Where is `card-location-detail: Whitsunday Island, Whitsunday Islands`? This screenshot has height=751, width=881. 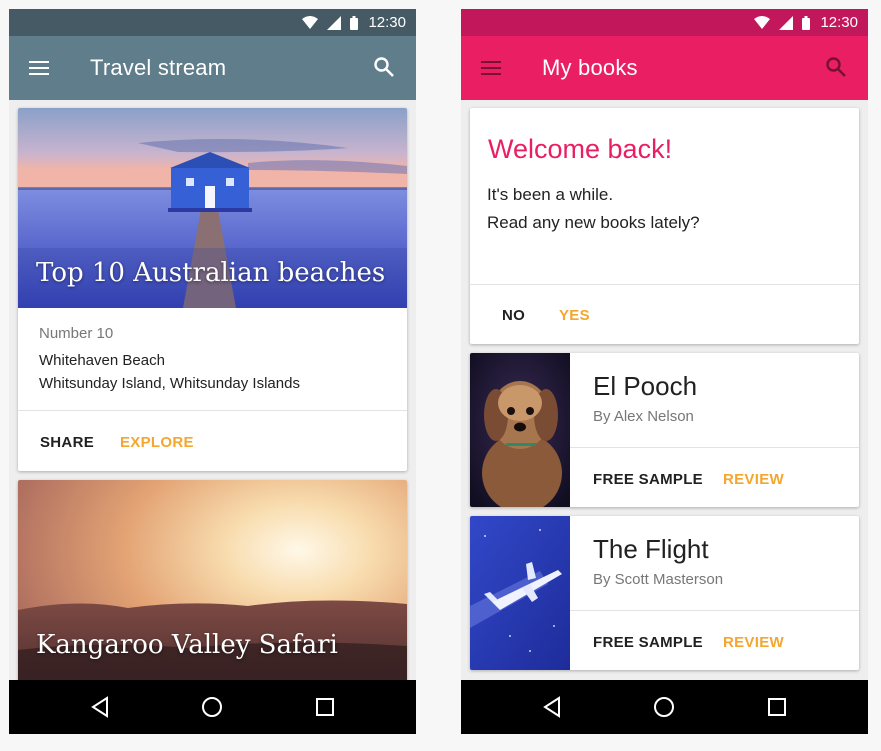 card-location-detail: Whitsunday Island, Whitsunday Islands is located at coordinates (169, 383).